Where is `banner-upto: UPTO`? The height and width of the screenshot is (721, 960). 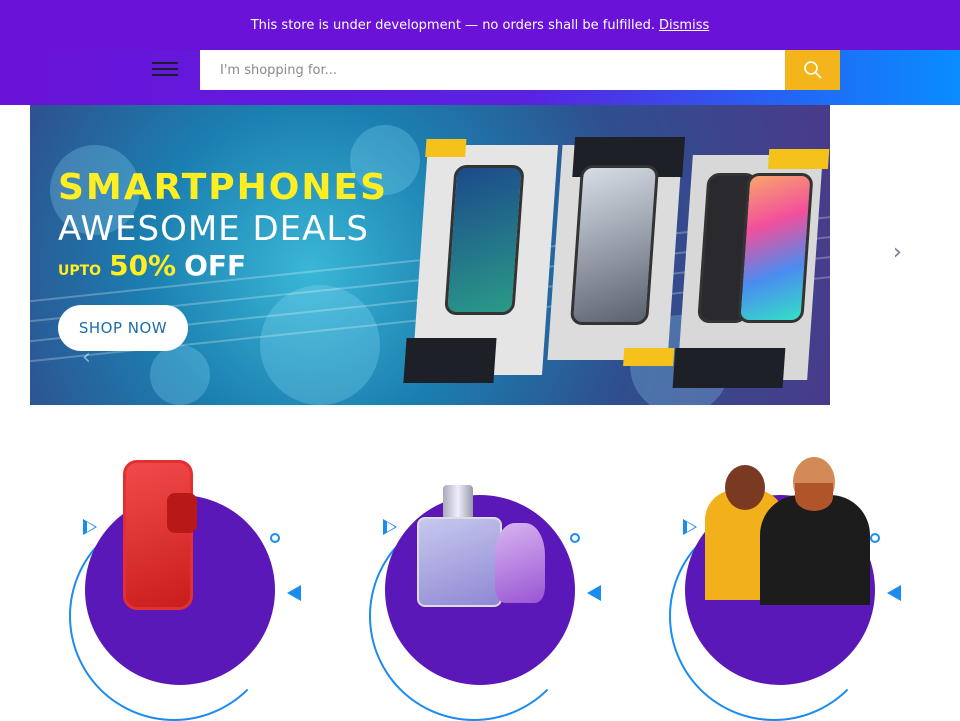 banner-upto: UPTO is located at coordinates (80, 271).